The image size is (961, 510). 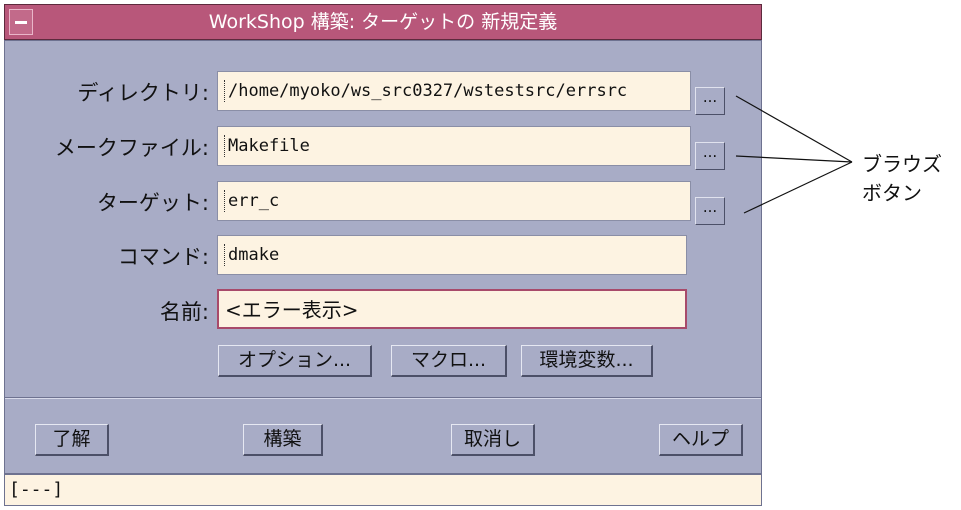 What do you see at coordinates (892, 193) in the screenshot?
I see `callout-line-2: ボタン` at bounding box center [892, 193].